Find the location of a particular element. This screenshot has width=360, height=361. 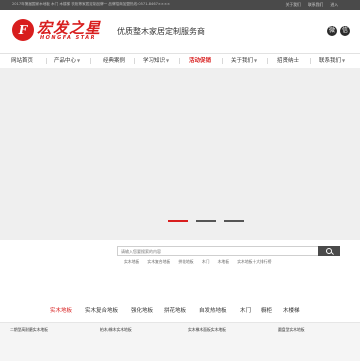

nav-item-label: 产品中心 is located at coordinates (64, 61).